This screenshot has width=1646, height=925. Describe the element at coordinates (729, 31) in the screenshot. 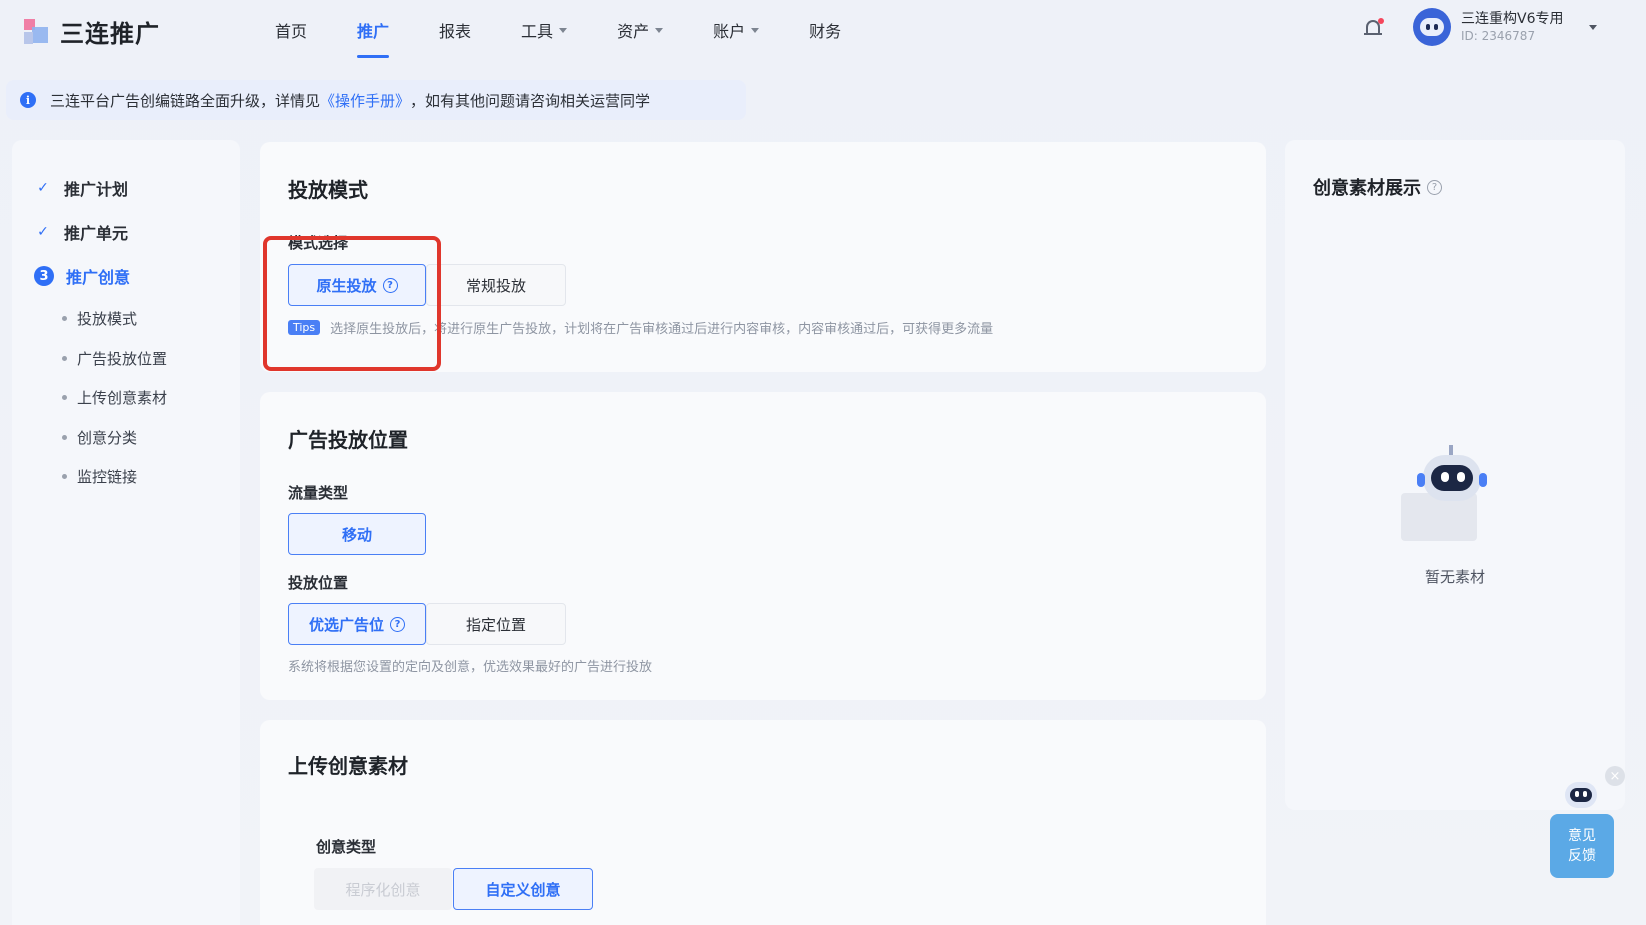

I see `nav-label: 账户` at that location.